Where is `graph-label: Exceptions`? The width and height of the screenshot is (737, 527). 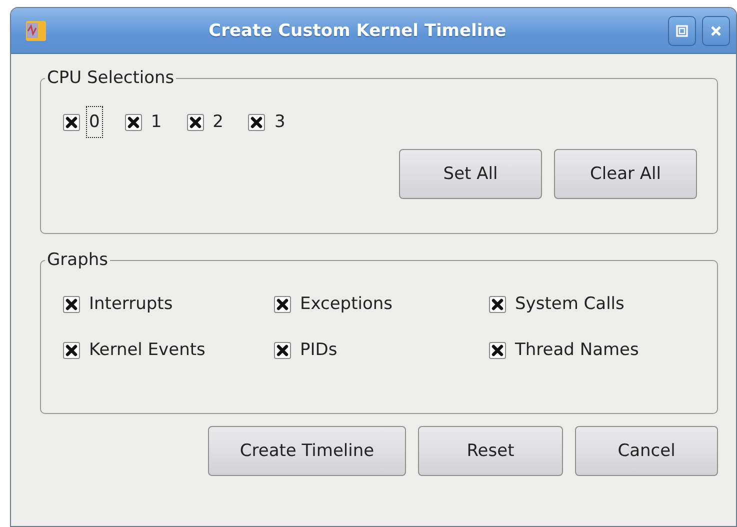
graph-label: Exceptions is located at coordinates (346, 304).